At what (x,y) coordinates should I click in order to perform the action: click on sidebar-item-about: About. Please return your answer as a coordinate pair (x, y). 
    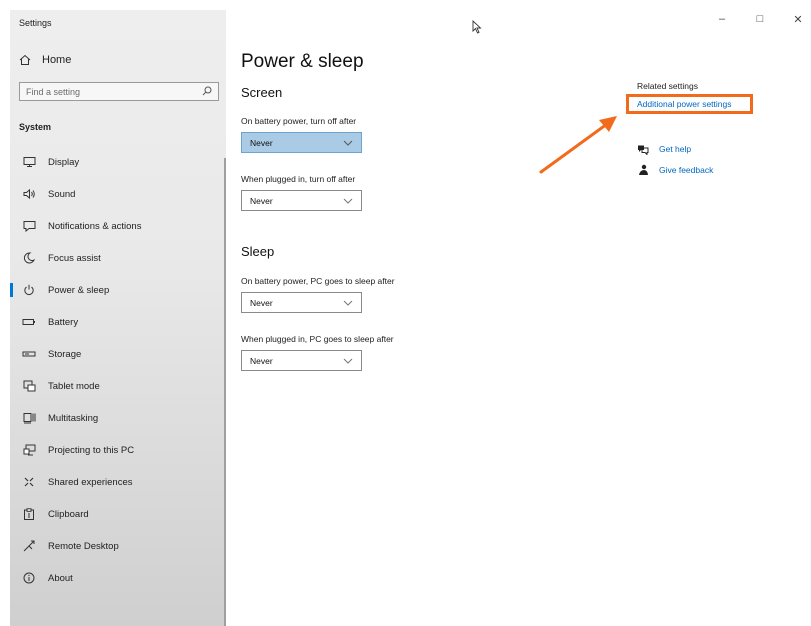
    Looking at the image, I should click on (115, 578).